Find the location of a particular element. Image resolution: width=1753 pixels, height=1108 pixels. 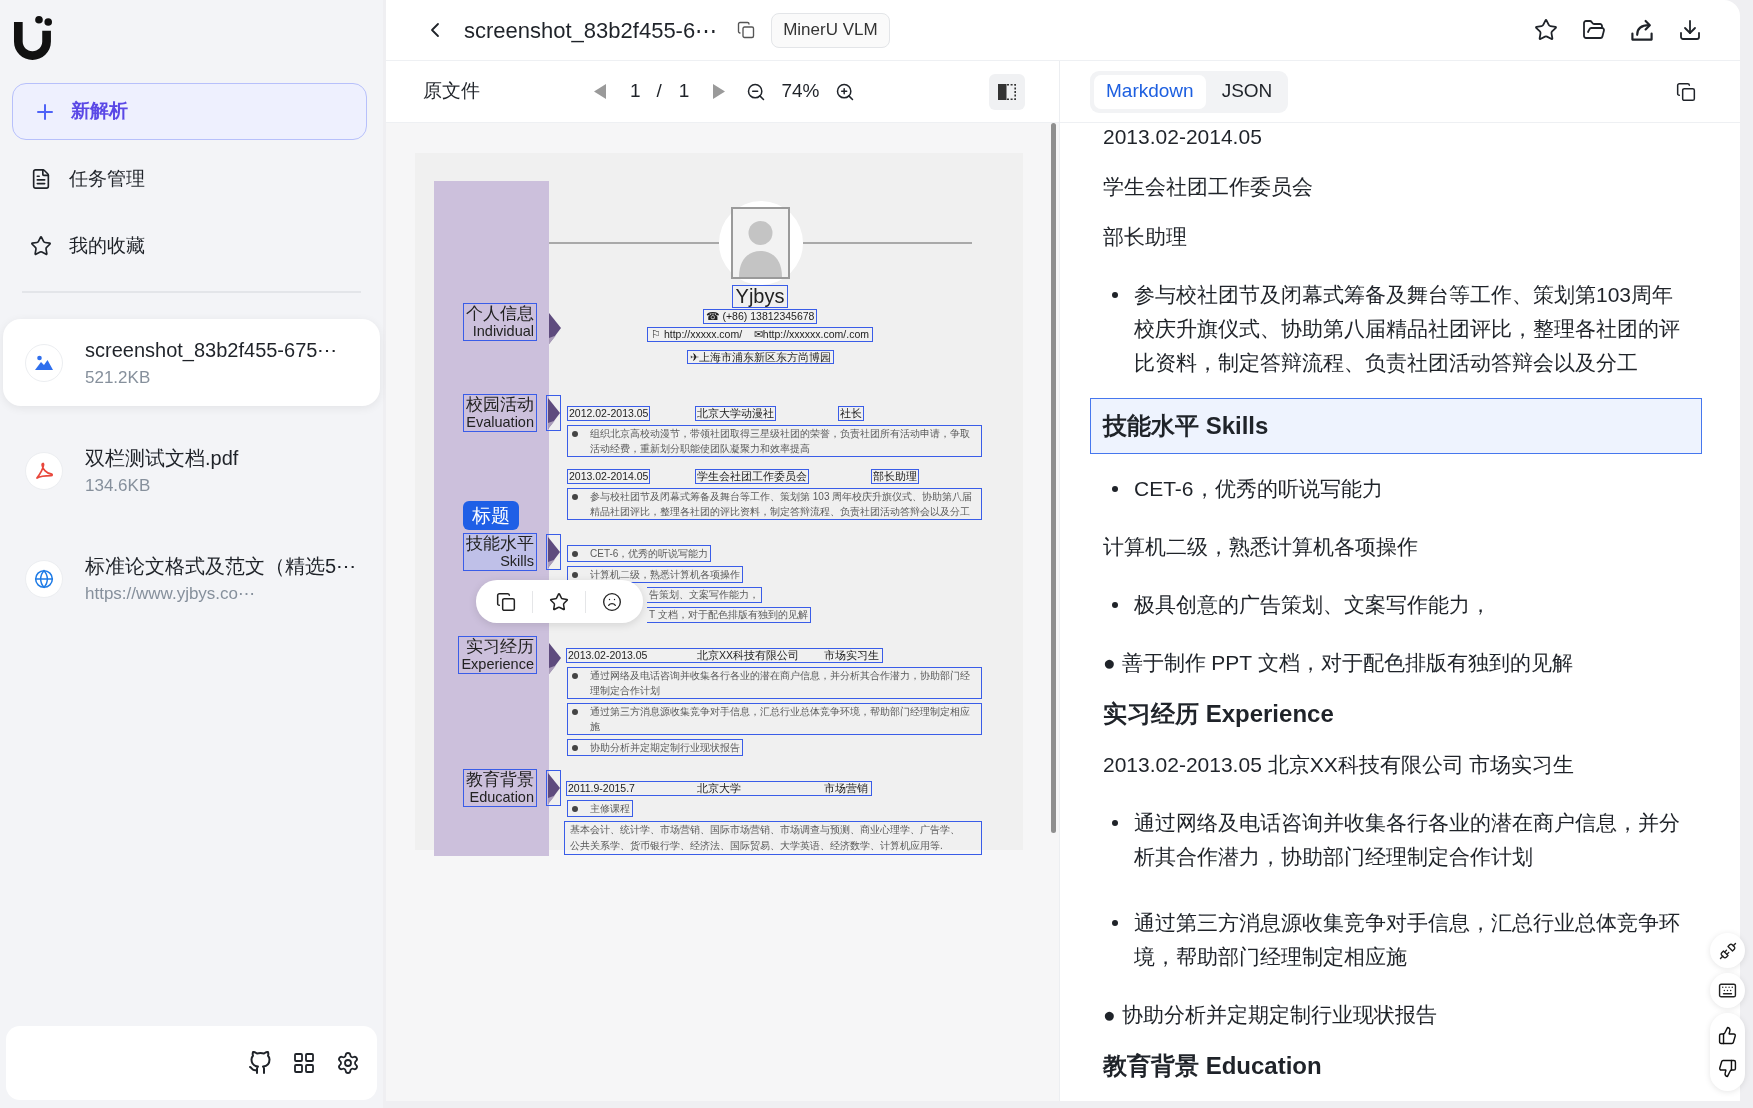

nav-item: 任务管理 is located at coordinates (191, 179).